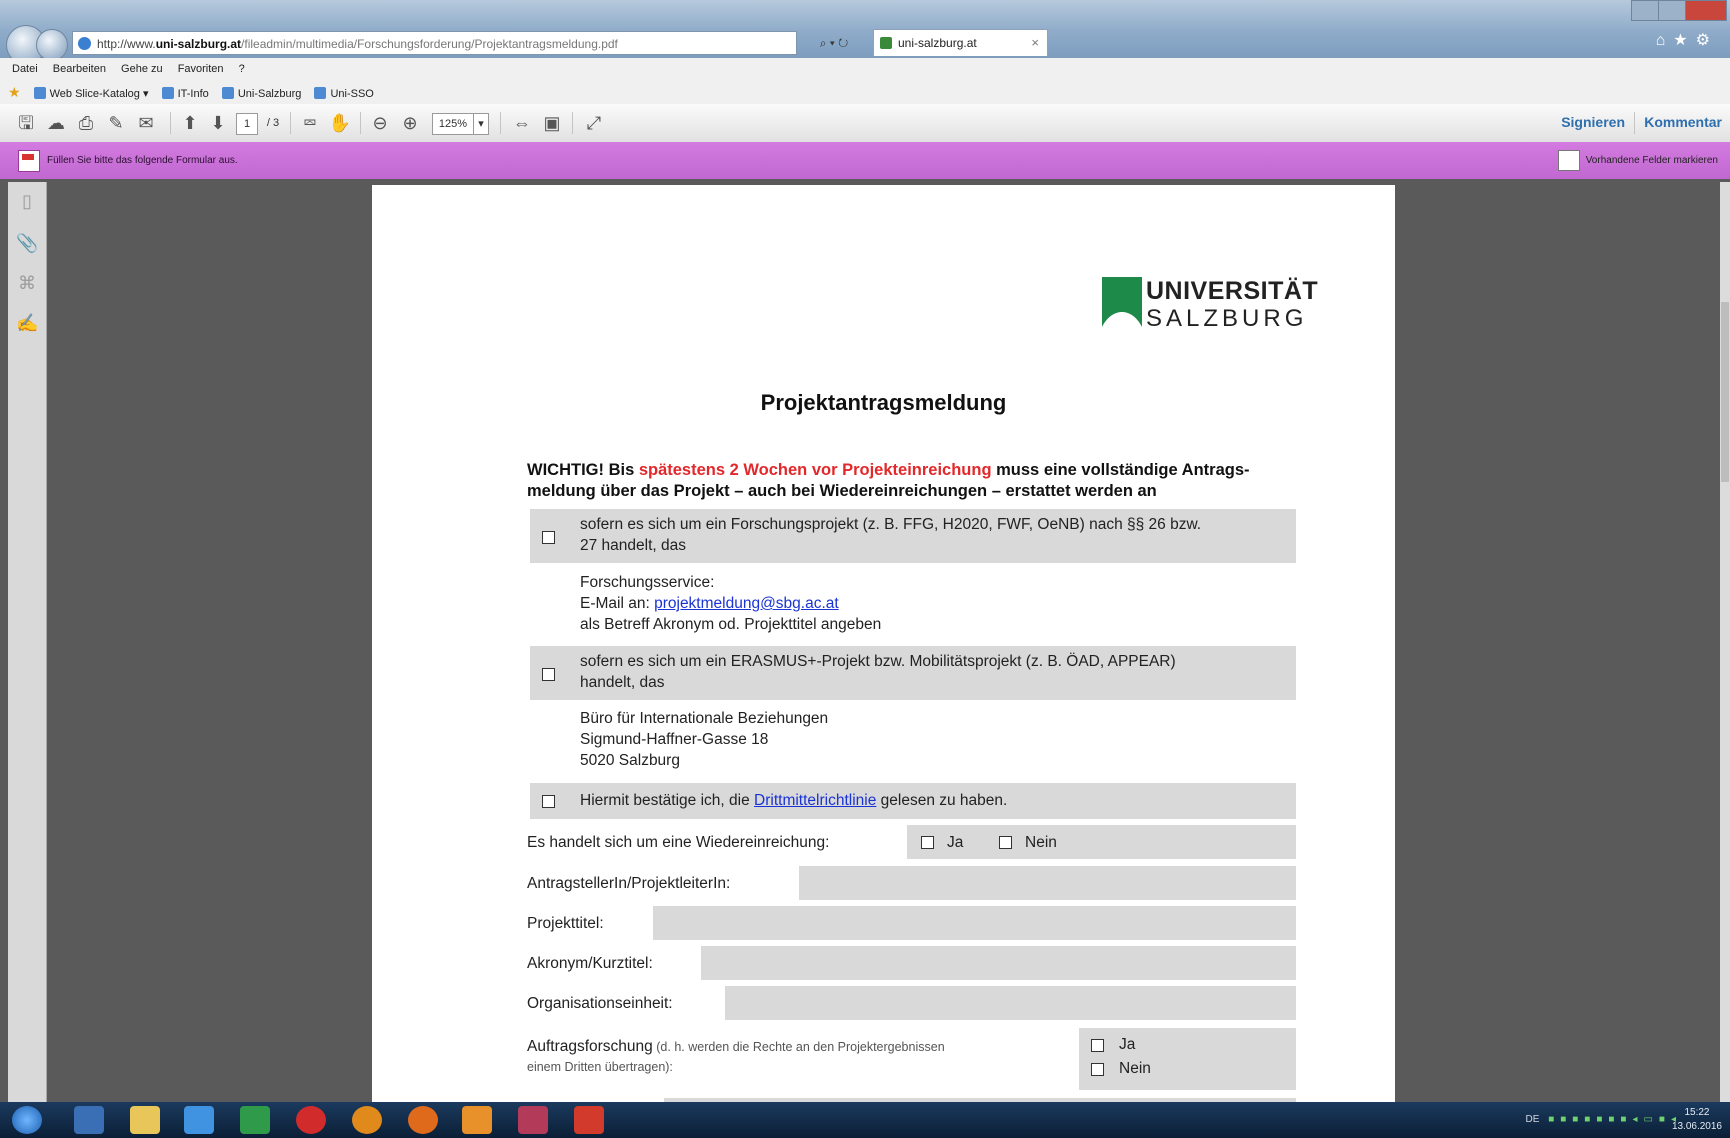  I want to click on tab-active: uni-salzburg.at ×, so click(960, 42).